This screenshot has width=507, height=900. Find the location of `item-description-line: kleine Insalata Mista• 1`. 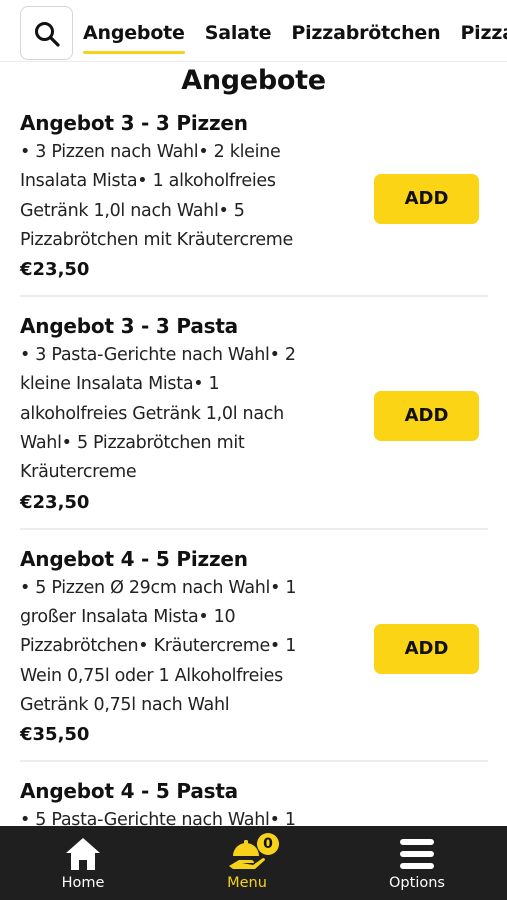

item-description-line: kleine Insalata Mista• 1 is located at coordinates (120, 384).